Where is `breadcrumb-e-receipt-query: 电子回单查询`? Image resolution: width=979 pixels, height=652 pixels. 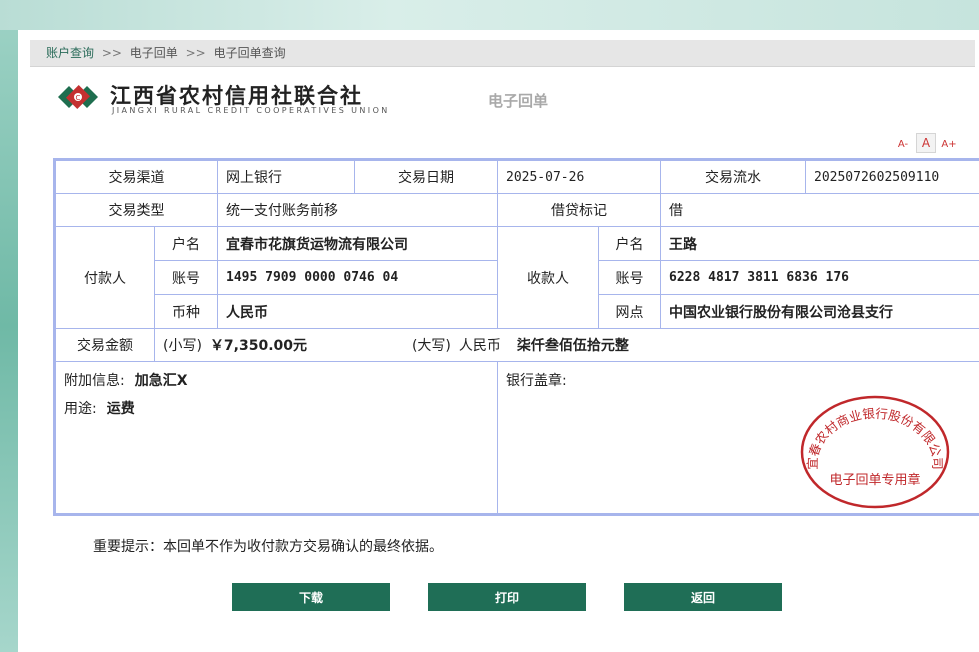
breadcrumb-e-receipt-query: 电子回单查询 is located at coordinates (249, 53).